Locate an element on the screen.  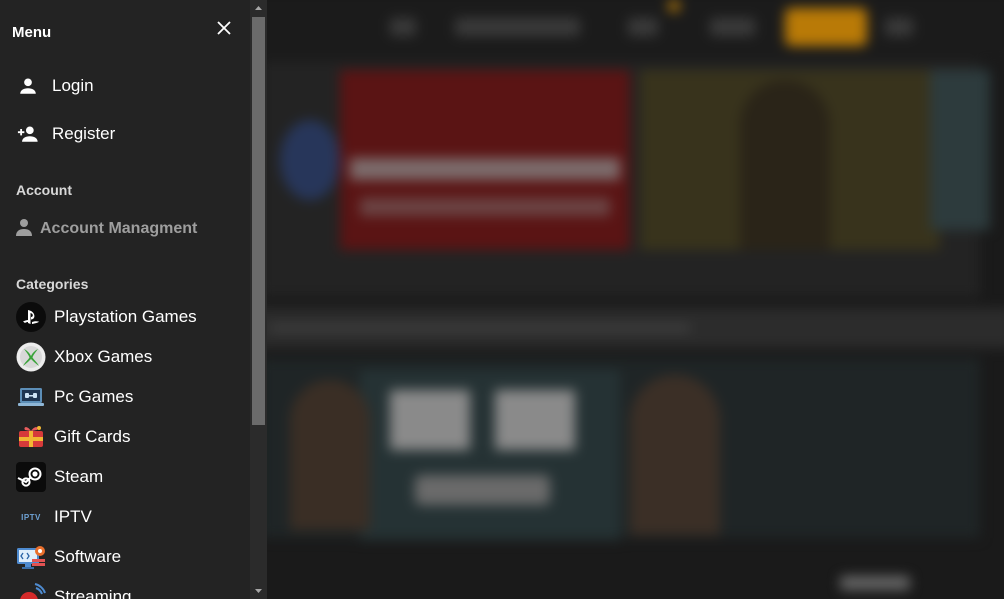
category-label: Streaming is located at coordinates (93, 593).